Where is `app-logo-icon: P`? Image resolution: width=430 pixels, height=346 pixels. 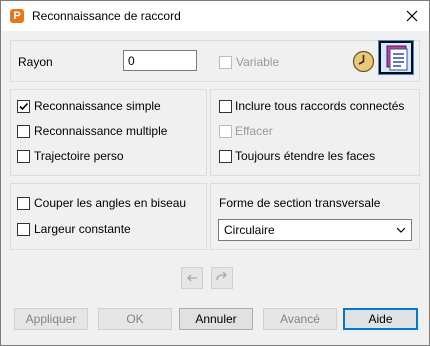 app-logo-icon: P is located at coordinates (17, 16).